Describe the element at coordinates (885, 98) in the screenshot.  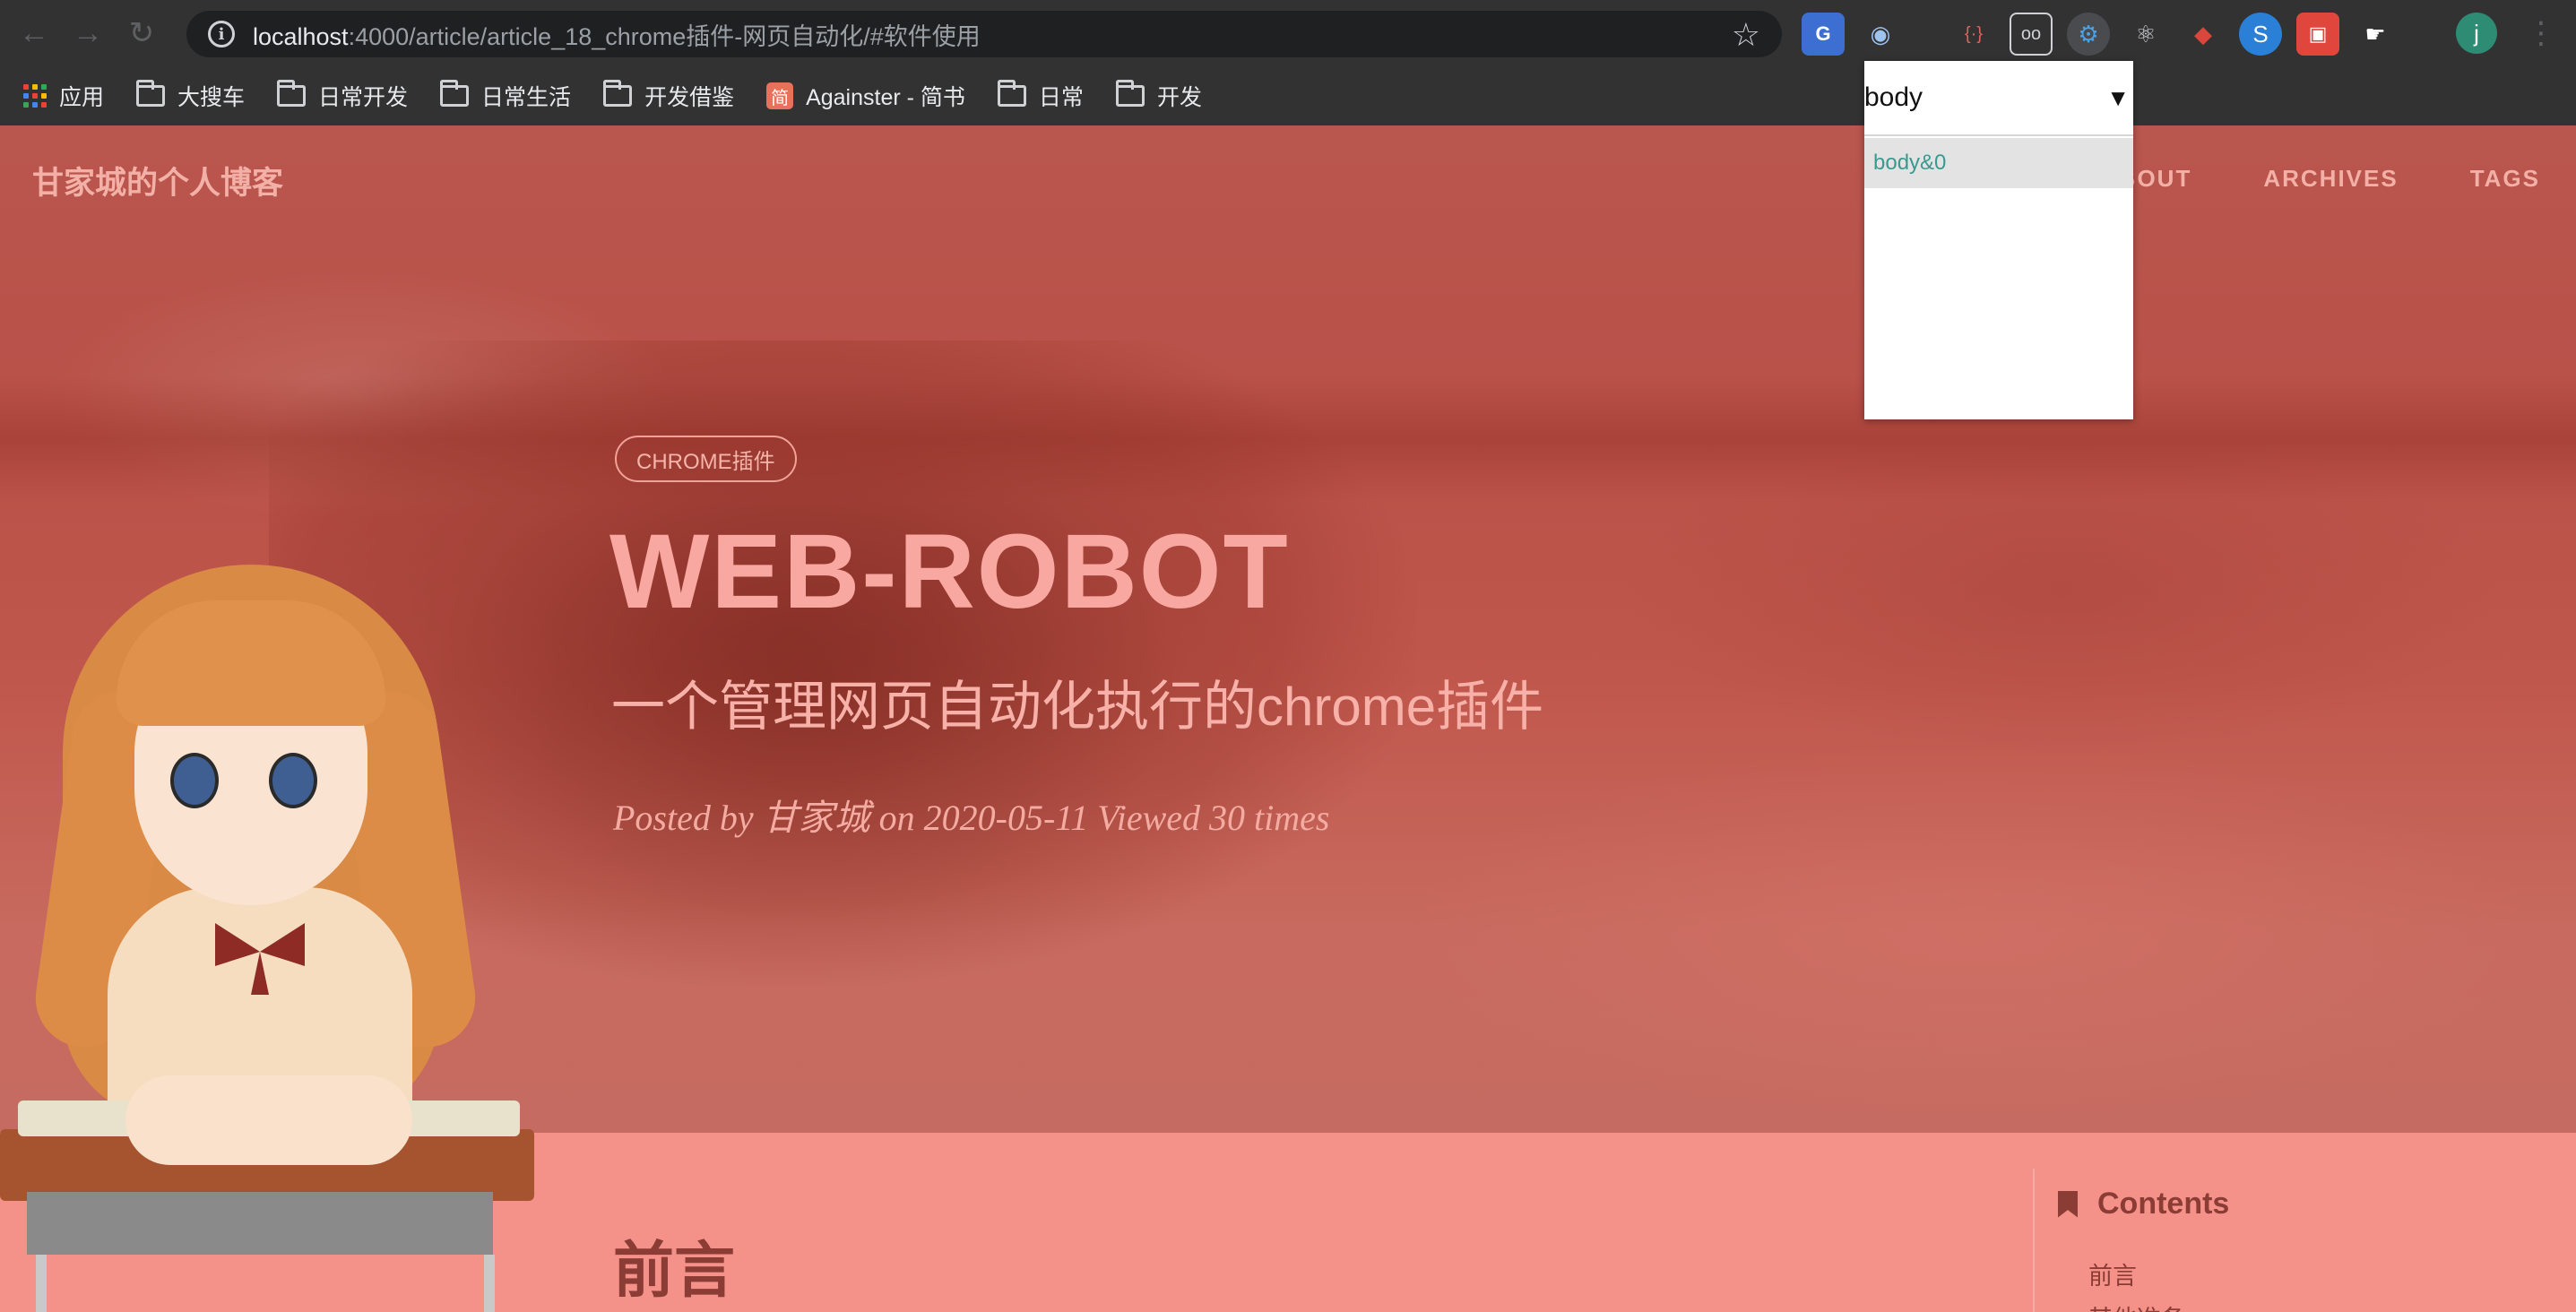
I see `bookmark-label: Againster - 简书` at that location.